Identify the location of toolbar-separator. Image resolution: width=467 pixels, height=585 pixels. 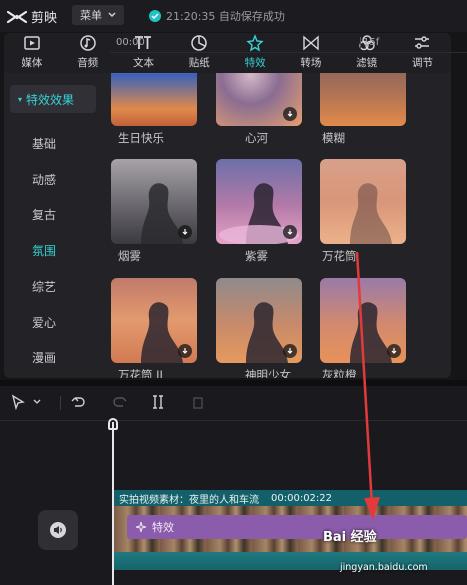
(60, 403).